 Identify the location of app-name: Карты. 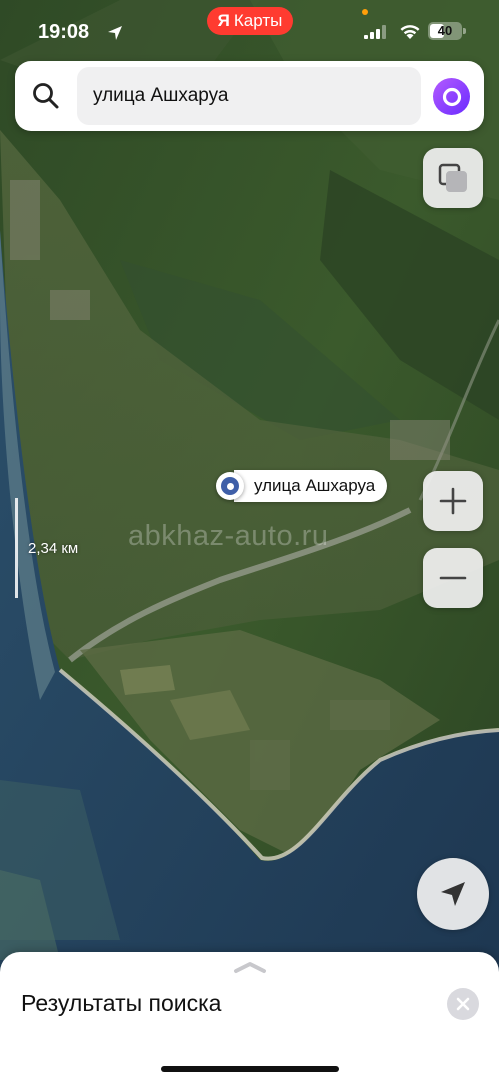
(258, 20).